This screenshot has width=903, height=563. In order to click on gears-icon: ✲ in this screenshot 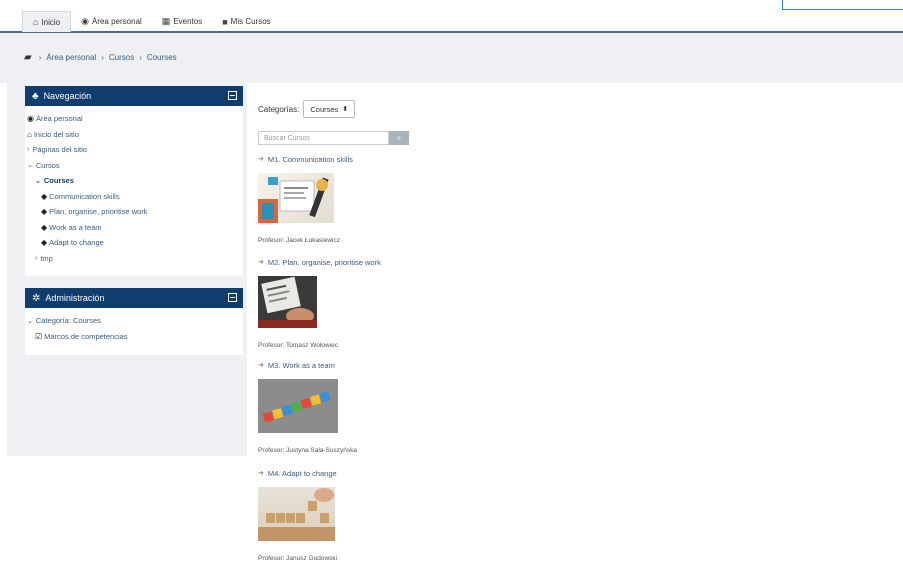, I will do `click(36, 298)`.